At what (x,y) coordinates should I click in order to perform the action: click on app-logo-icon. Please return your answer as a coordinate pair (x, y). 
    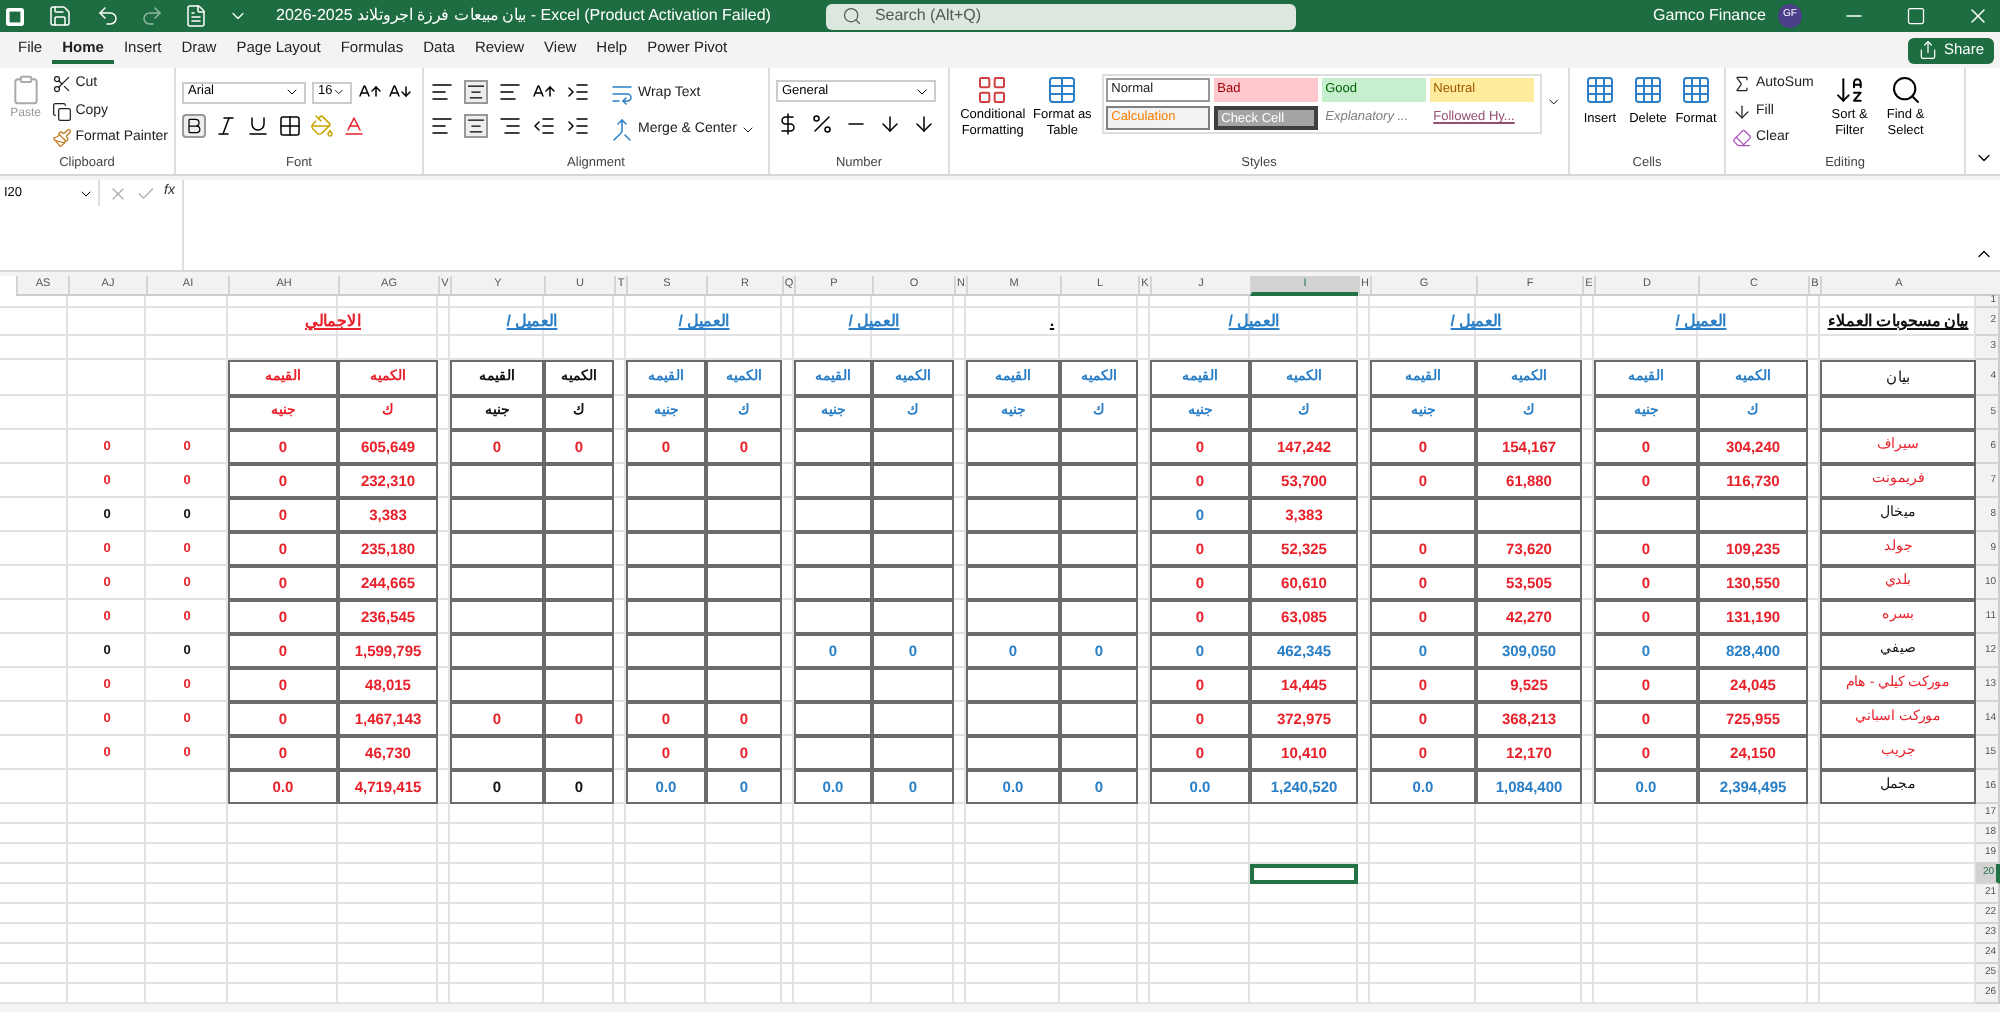
    Looking at the image, I should click on (15, 16).